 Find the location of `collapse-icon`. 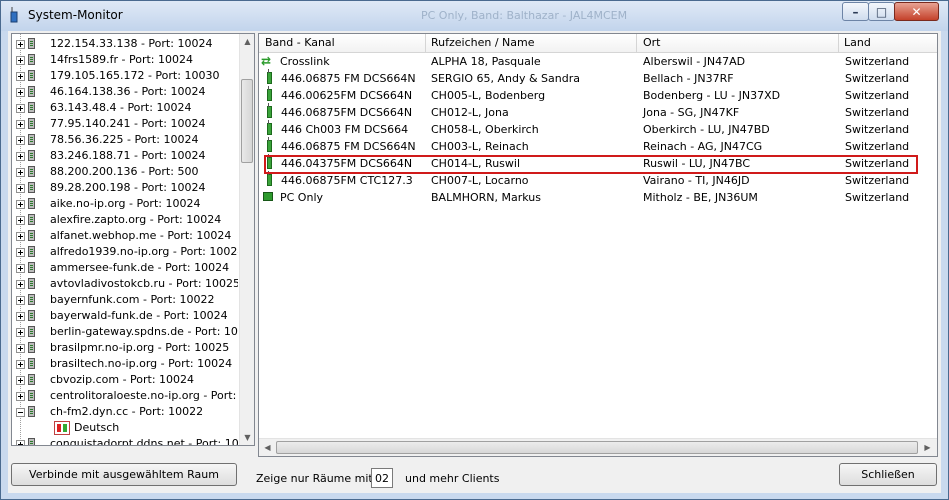

collapse-icon is located at coordinates (20, 412).